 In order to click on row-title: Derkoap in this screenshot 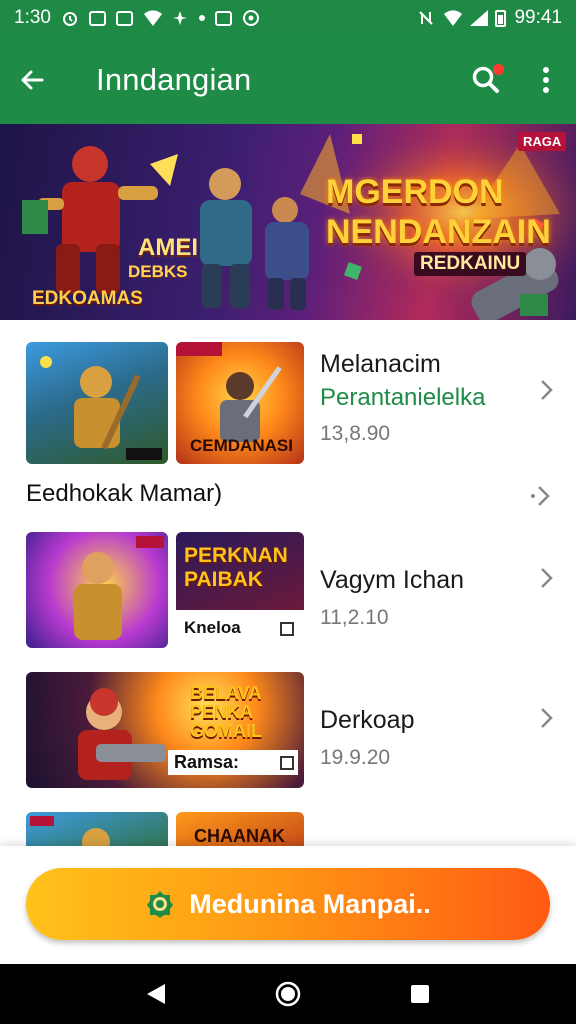, I will do `click(367, 720)`.